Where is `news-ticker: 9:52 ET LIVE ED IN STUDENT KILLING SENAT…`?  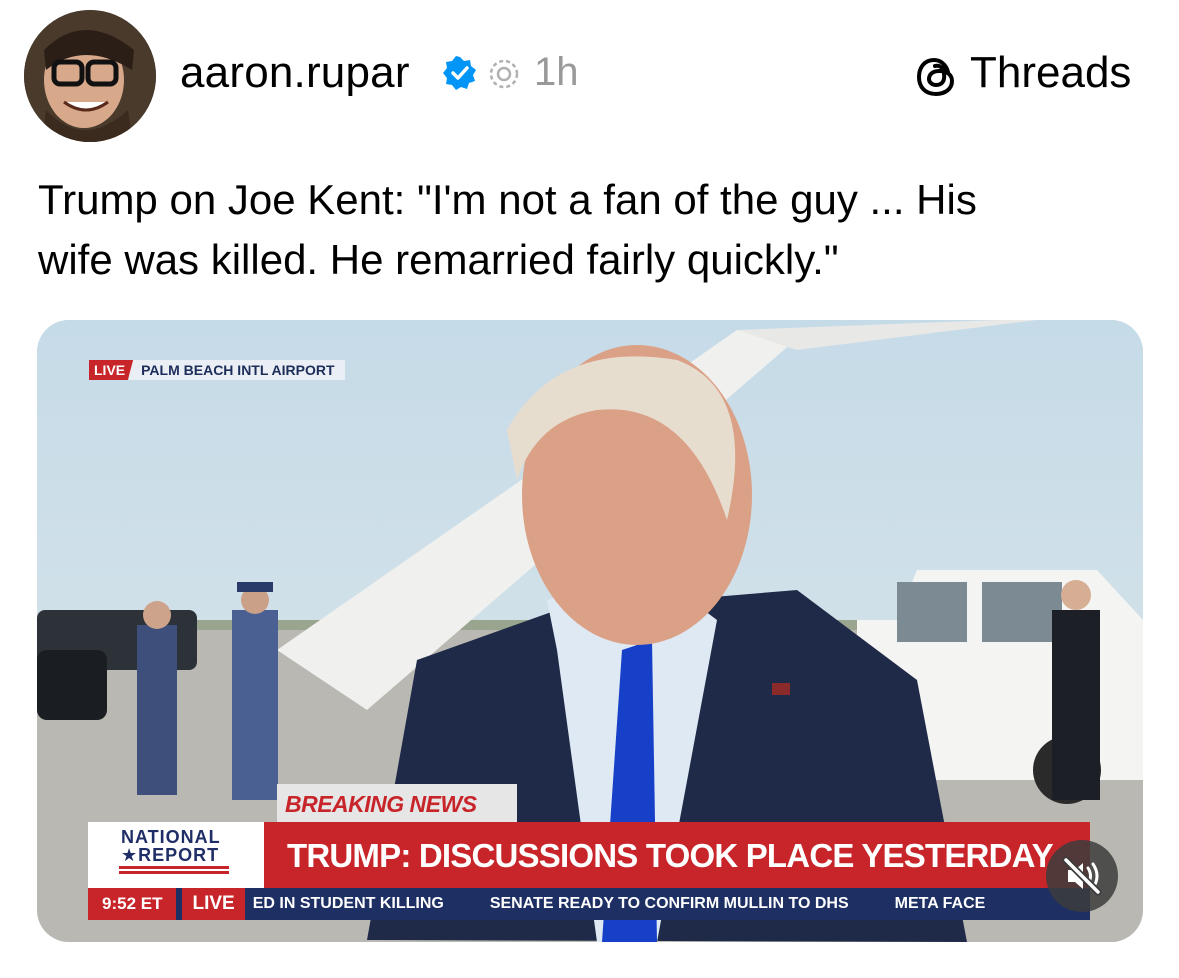
news-ticker: 9:52 ET LIVE ED IN STUDENT KILLING SENAT… is located at coordinates (589, 904).